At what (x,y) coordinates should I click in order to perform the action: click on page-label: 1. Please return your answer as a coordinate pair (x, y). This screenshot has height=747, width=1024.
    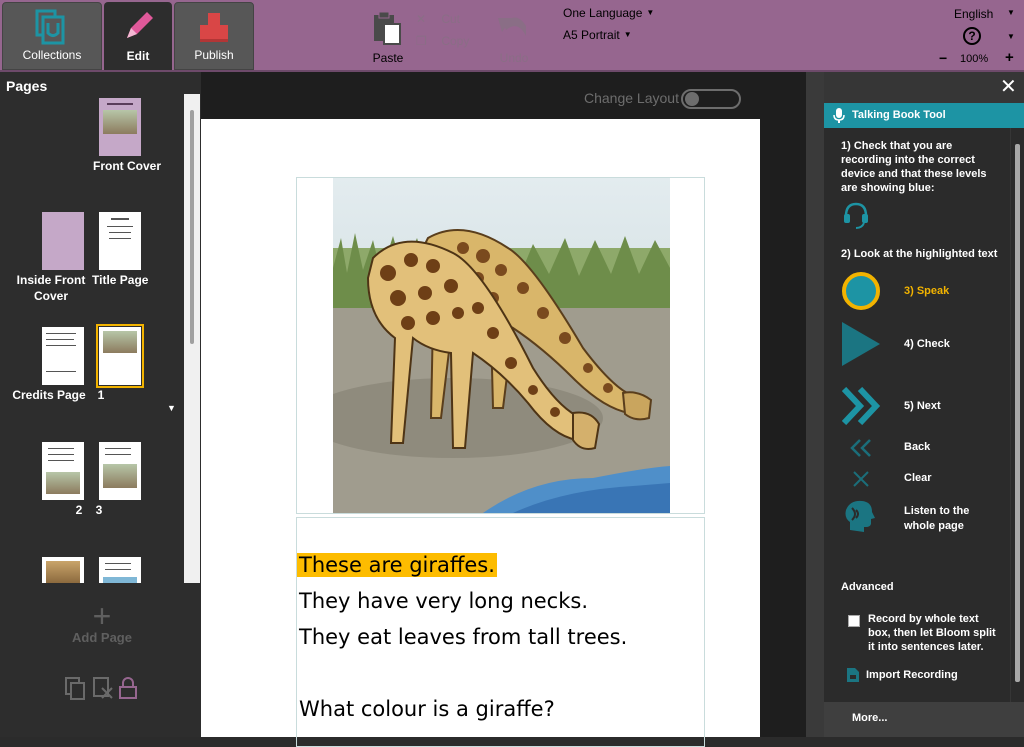
    Looking at the image, I should click on (101, 395).